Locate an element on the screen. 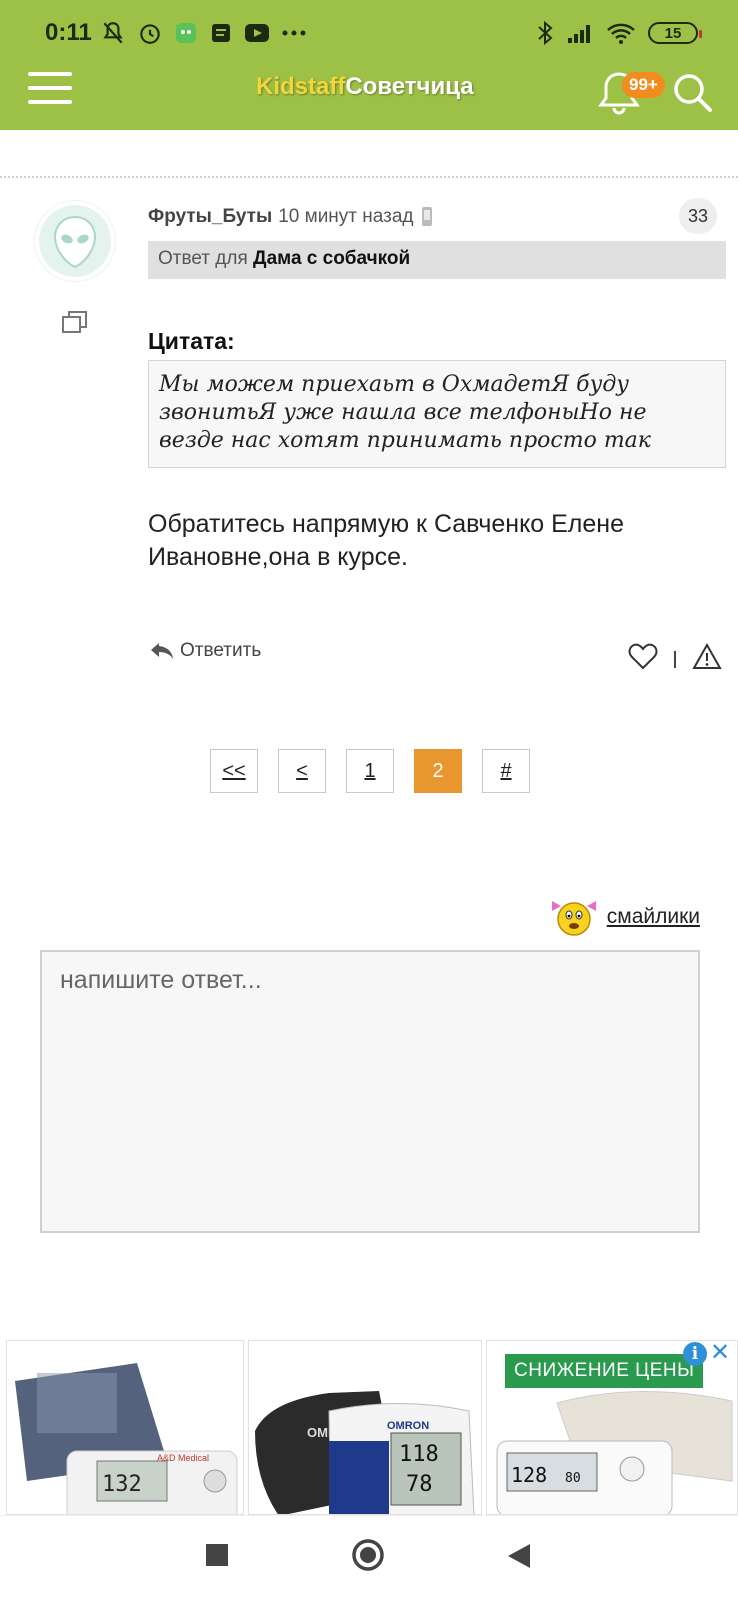 Image resolution: width=738 pixels, height=1600 pixels. system-nav-bar is located at coordinates (369, 1557).